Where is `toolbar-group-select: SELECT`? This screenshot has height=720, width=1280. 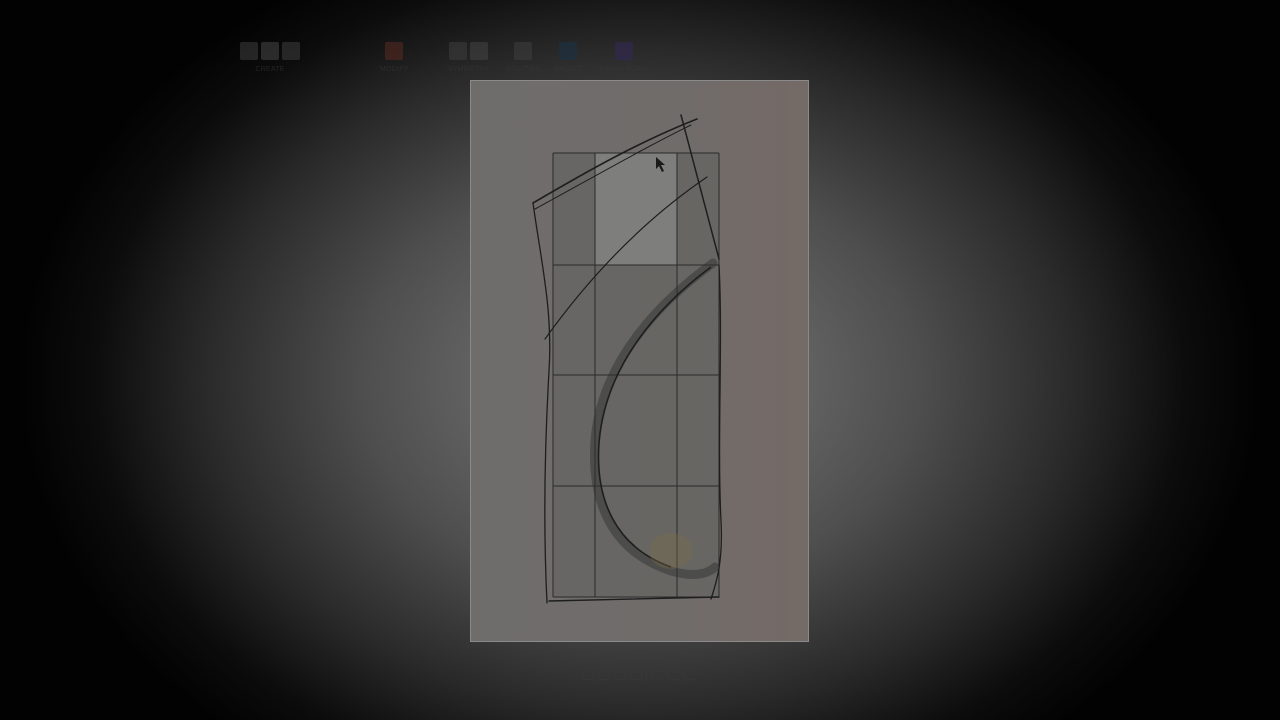
toolbar-group-select: SELECT is located at coordinates (568, 59).